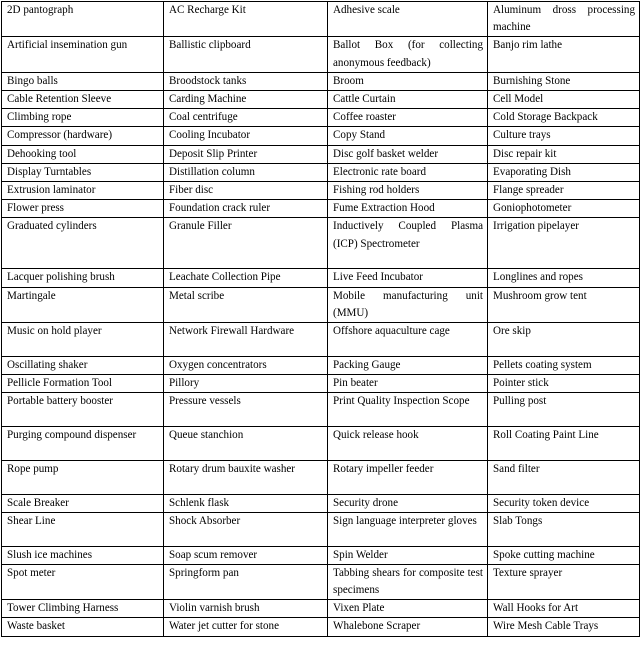 Image resolution: width=640 pixels, height=660 pixels. I want to click on cell-text: Pellets coating system, so click(542, 364).